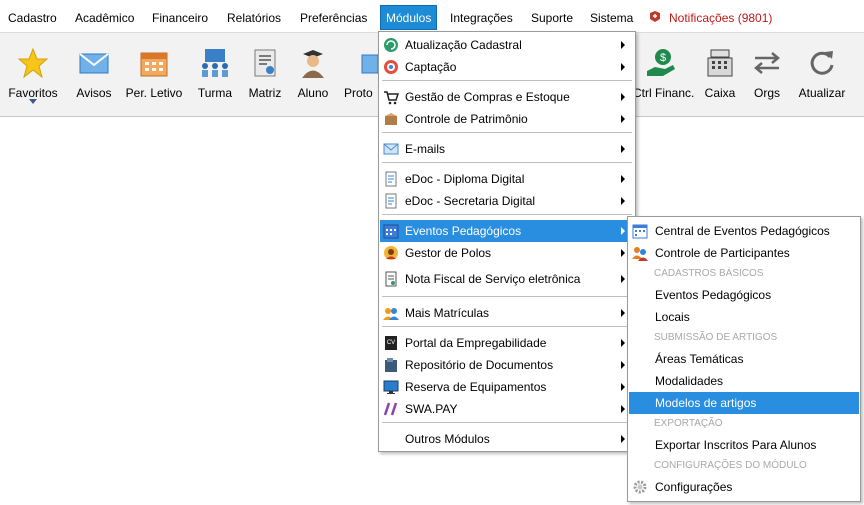 This screenshot has width=864, height=505. I want to click on toolbar-orgs-button: Orgs, so click(767, 75).